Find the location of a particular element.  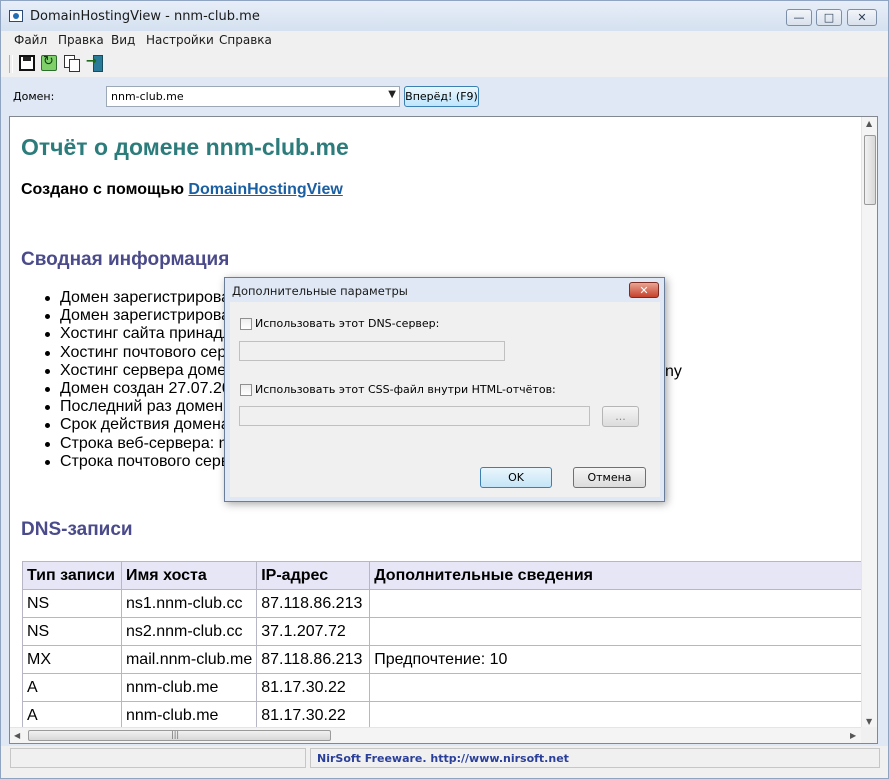

dialog-title: Дополнительные параметры is located at coordinates (320, 291).